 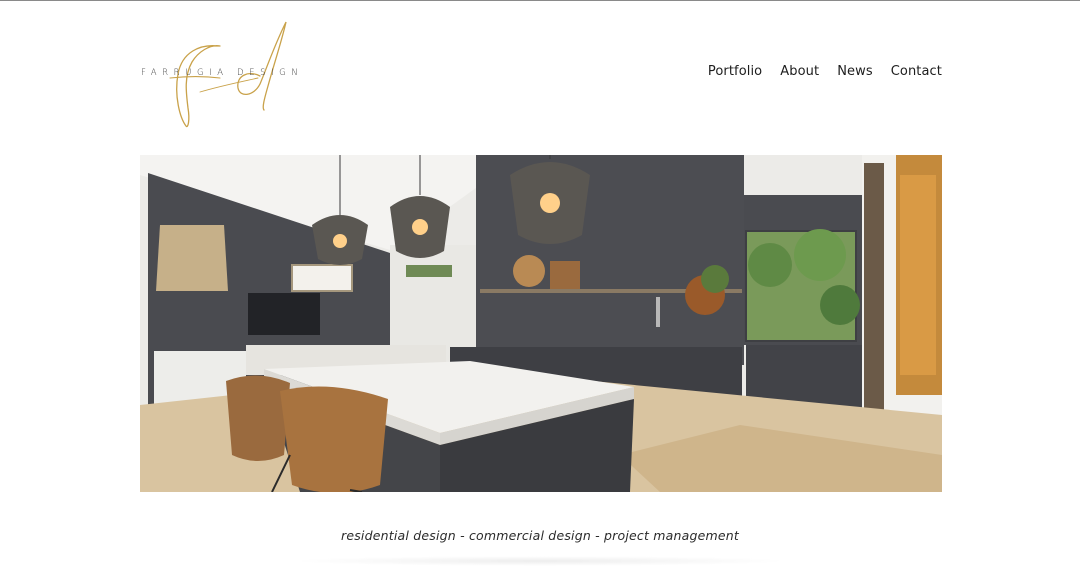 I want to click on site-logo: FARRUGIA DESIGN, so click(x=235, y=73).